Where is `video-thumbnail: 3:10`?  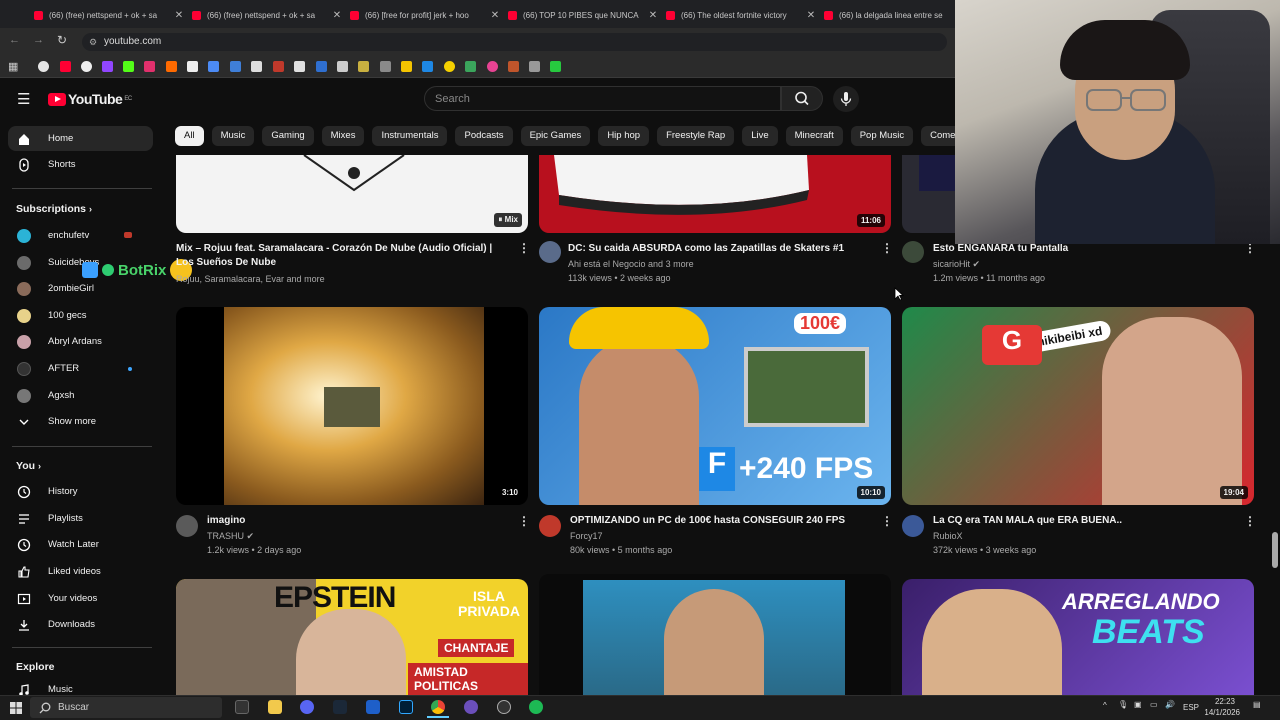
video-thumbnail: 3:10 is located at coordinates (352, 406).